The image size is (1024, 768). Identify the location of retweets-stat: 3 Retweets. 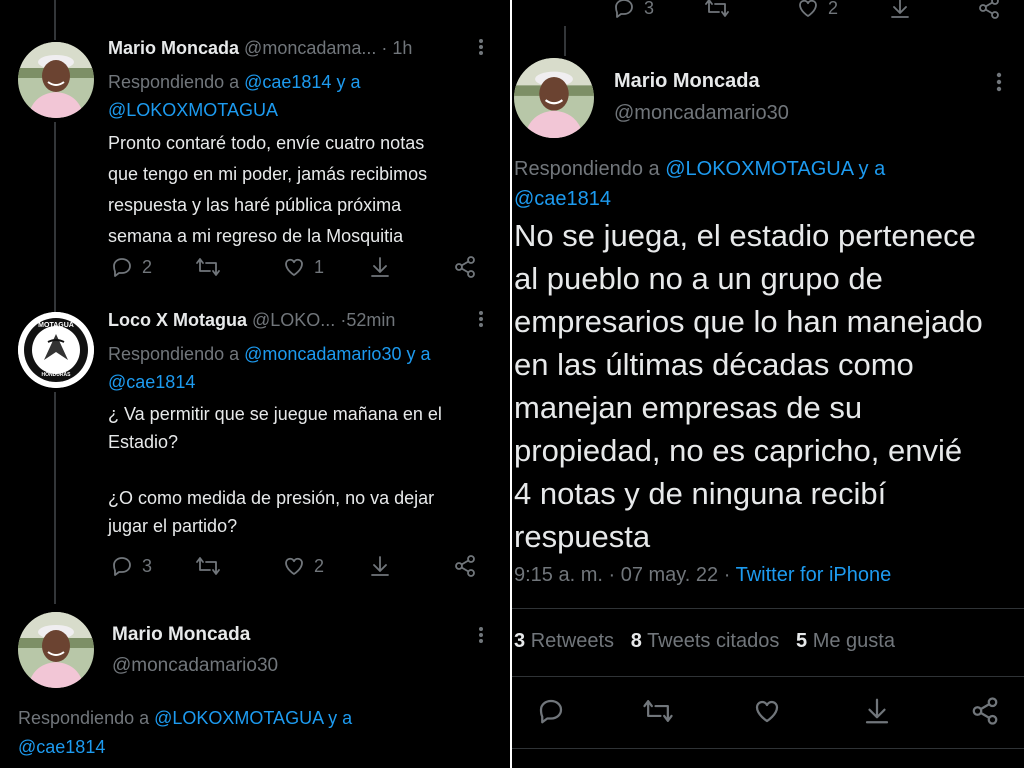
(564, 641).